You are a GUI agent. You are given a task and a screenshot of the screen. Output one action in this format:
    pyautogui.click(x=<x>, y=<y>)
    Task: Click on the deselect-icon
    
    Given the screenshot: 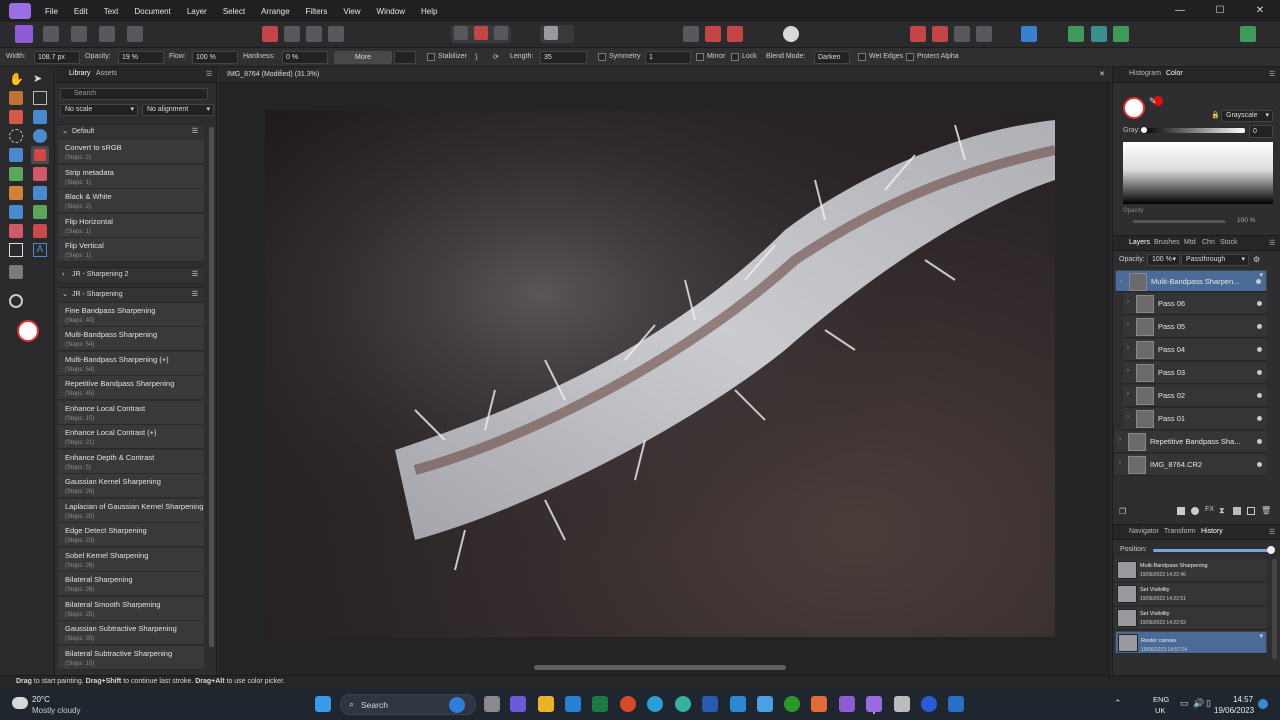 What is the action you would take?
    pyautogui.click(x=481, y=33)
    